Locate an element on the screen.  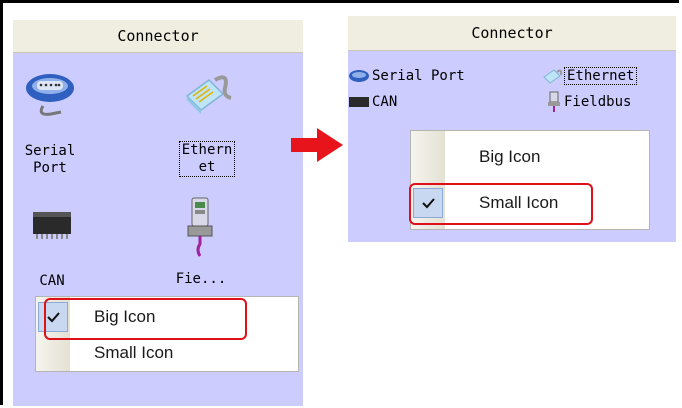
connector-label: Serial Port is located at coordinates (50, 159).